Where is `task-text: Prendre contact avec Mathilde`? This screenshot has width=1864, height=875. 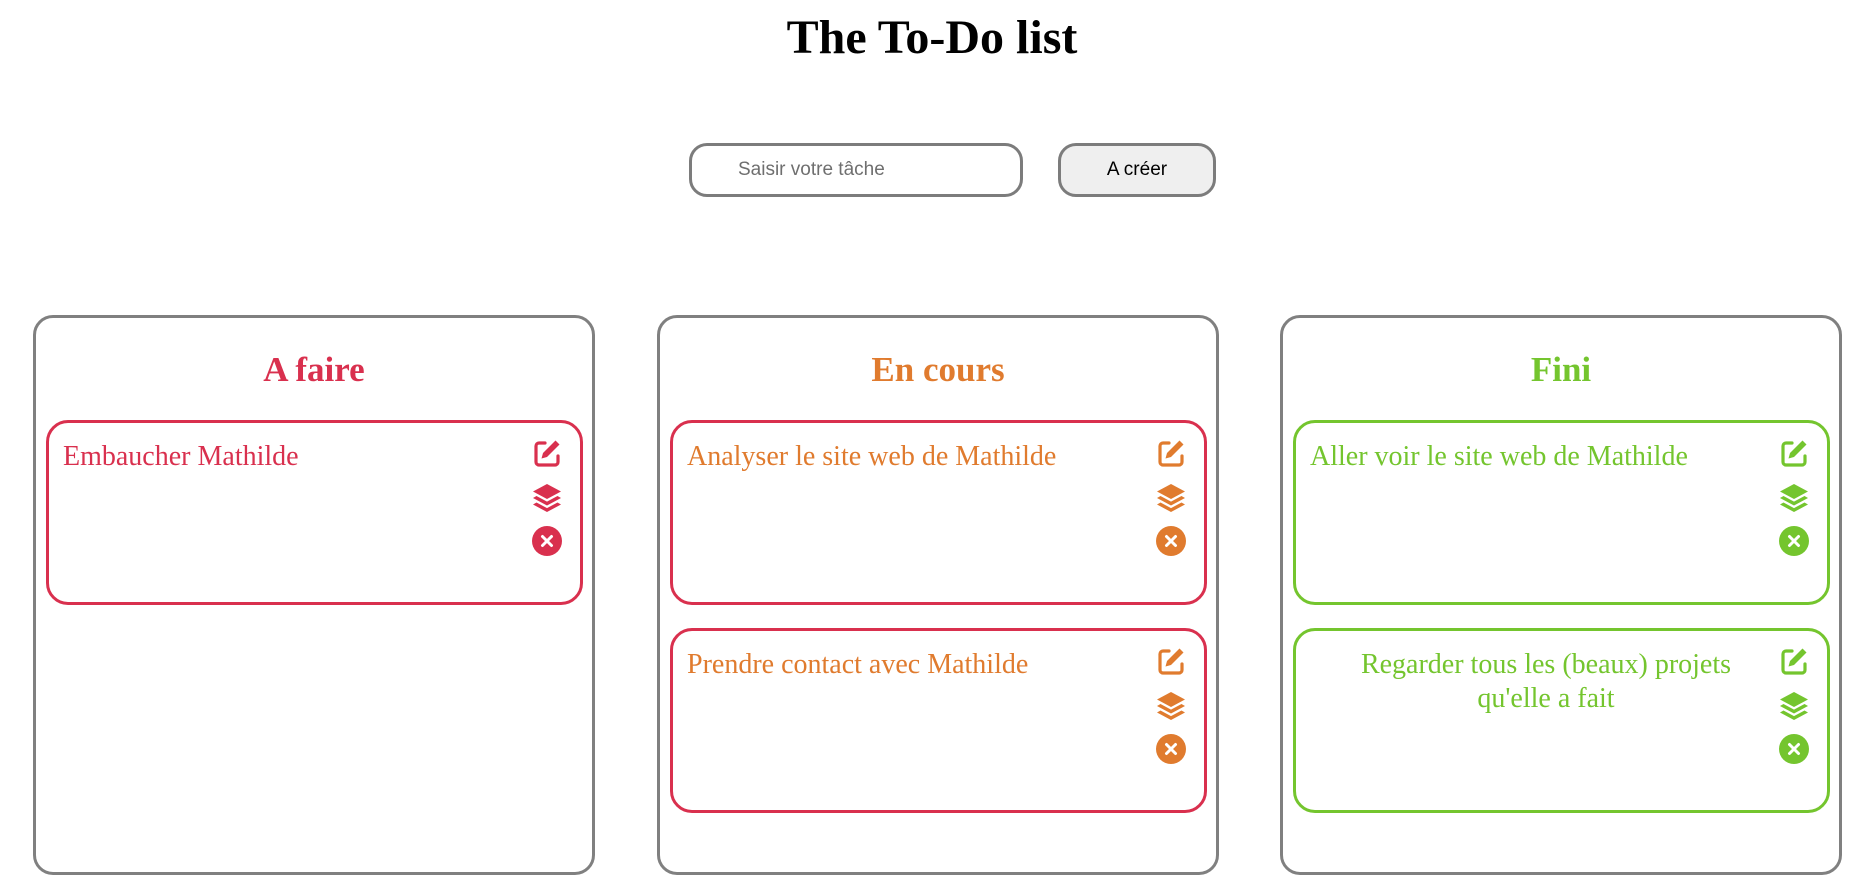
task-text: Prendre contact avec Mathilde is located at coordinates (858, 664).